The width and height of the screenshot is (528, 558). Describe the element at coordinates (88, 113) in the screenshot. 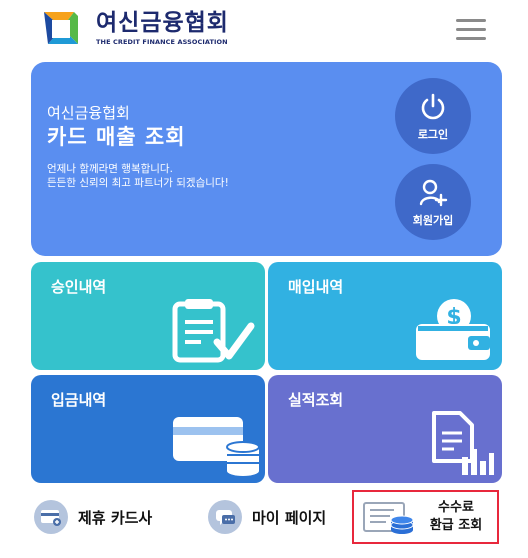

I see `hero-org: 여신금융협회` at that location.